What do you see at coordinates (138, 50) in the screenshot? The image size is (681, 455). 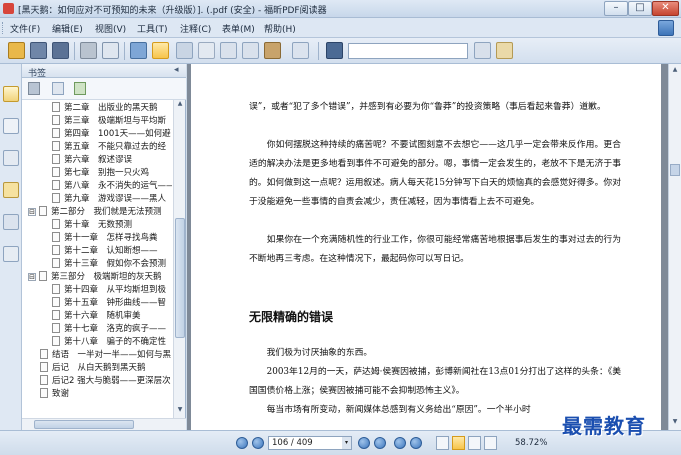 I see `fullscreen-icon` at bounding box center [138, 50].